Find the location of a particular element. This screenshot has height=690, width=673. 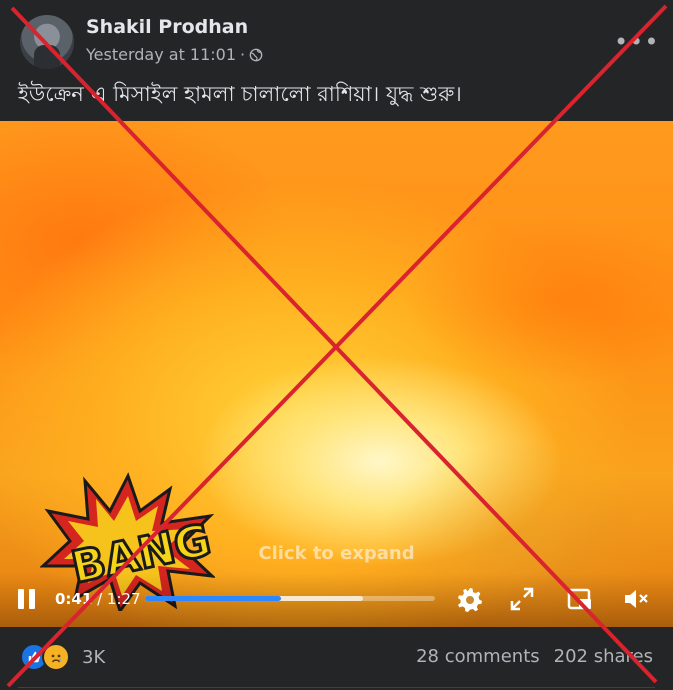

footer-divider is located at coordinates (336, 687).